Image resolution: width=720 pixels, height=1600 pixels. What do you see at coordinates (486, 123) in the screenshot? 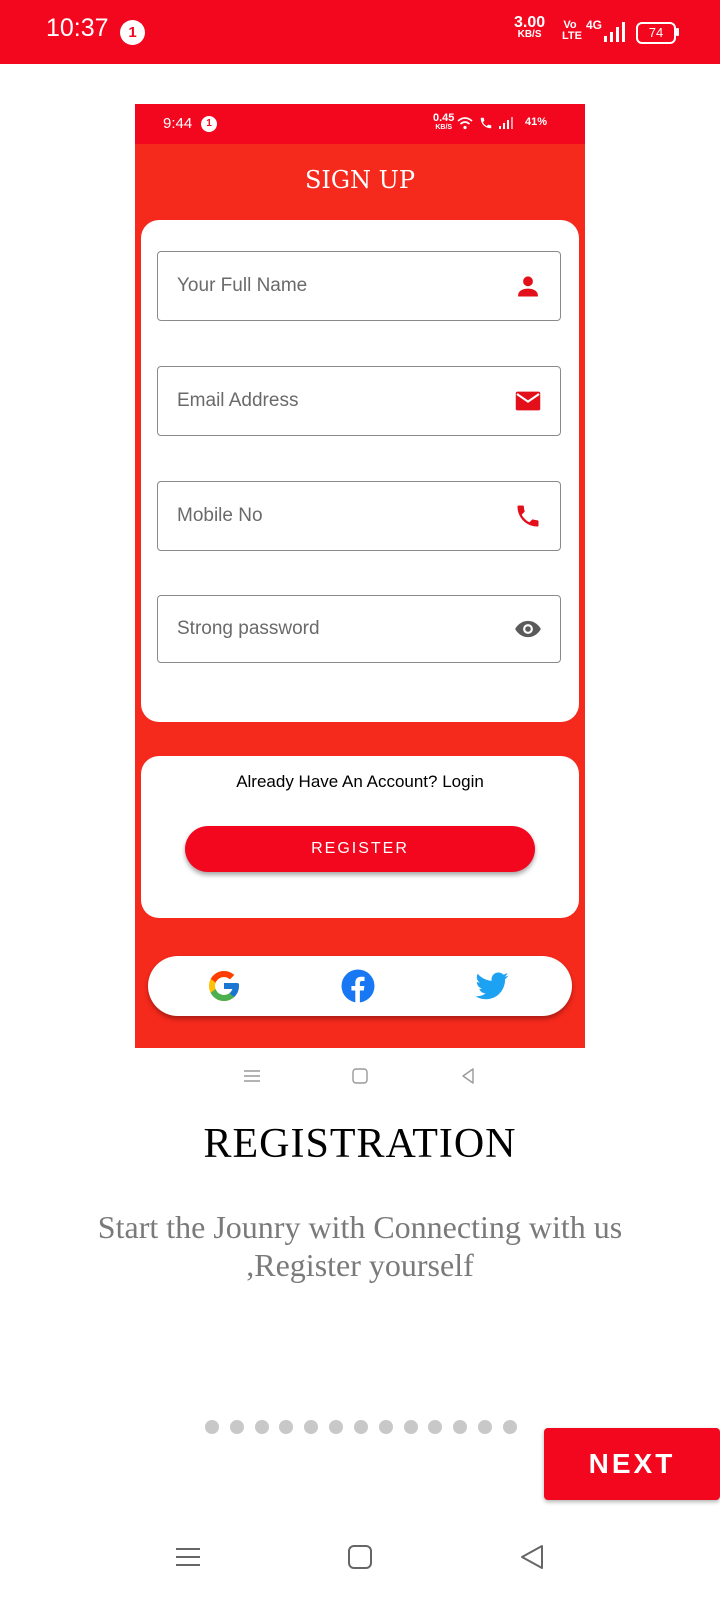
I see `inner-call-icon` at bounding box center [486, 123].